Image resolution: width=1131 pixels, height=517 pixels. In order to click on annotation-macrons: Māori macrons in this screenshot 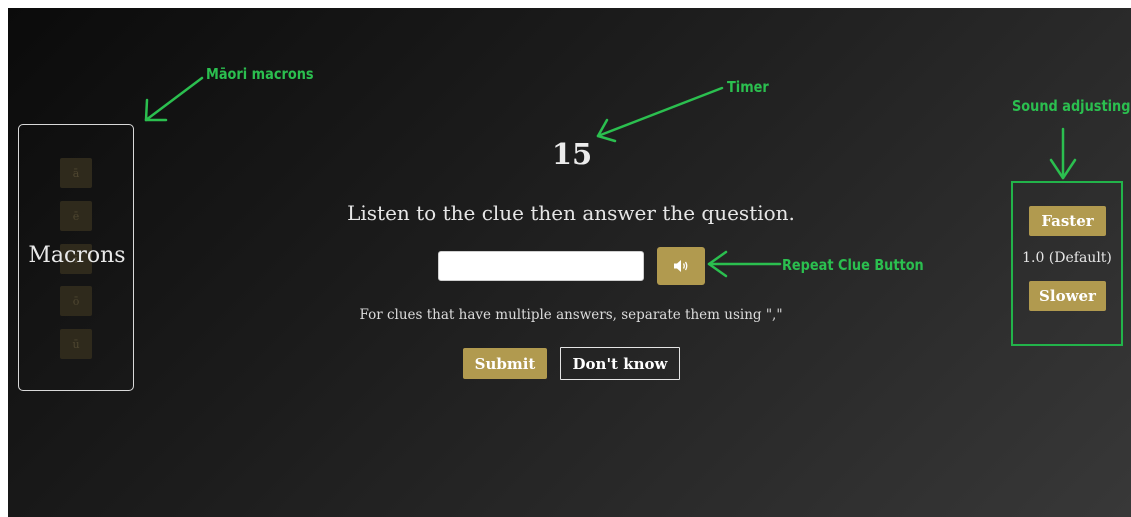, I will do `click(260, 74)`.